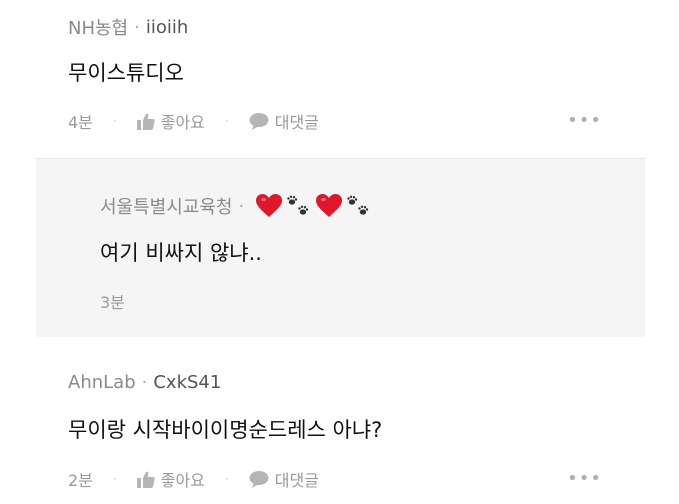 This screenshot has width=679, height=504. I want to click on author-nickname: iioiih, so click(167, 27).